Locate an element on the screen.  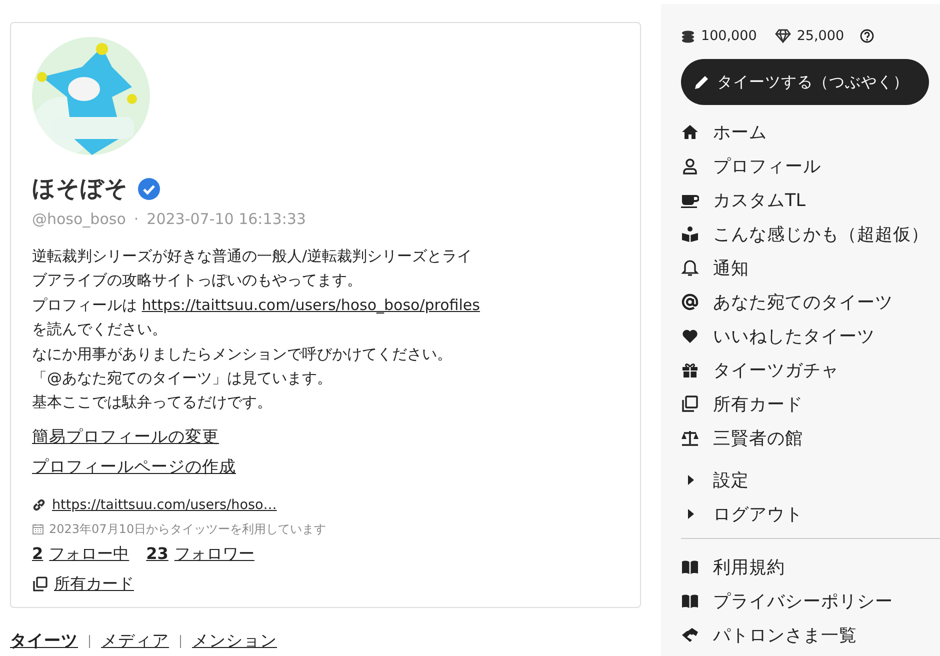
coins-icon is located at coordinates (688, 36).